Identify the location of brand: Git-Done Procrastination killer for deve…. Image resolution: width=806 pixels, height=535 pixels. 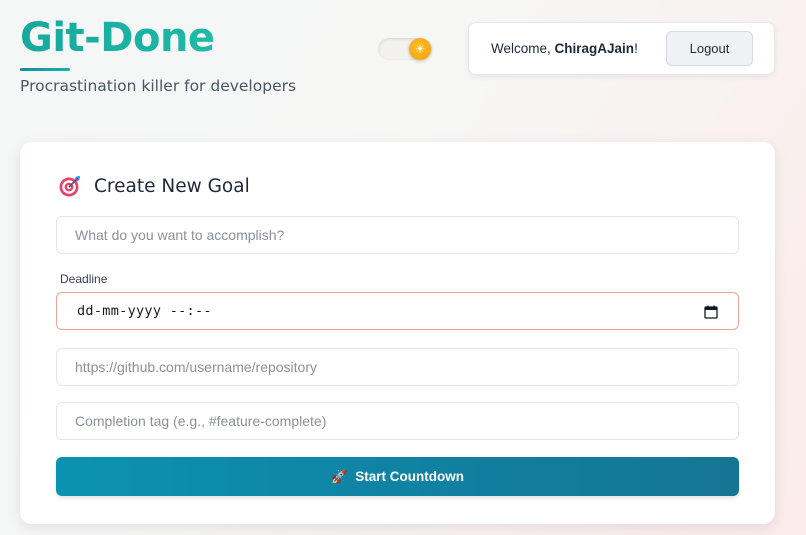
(158, 54).